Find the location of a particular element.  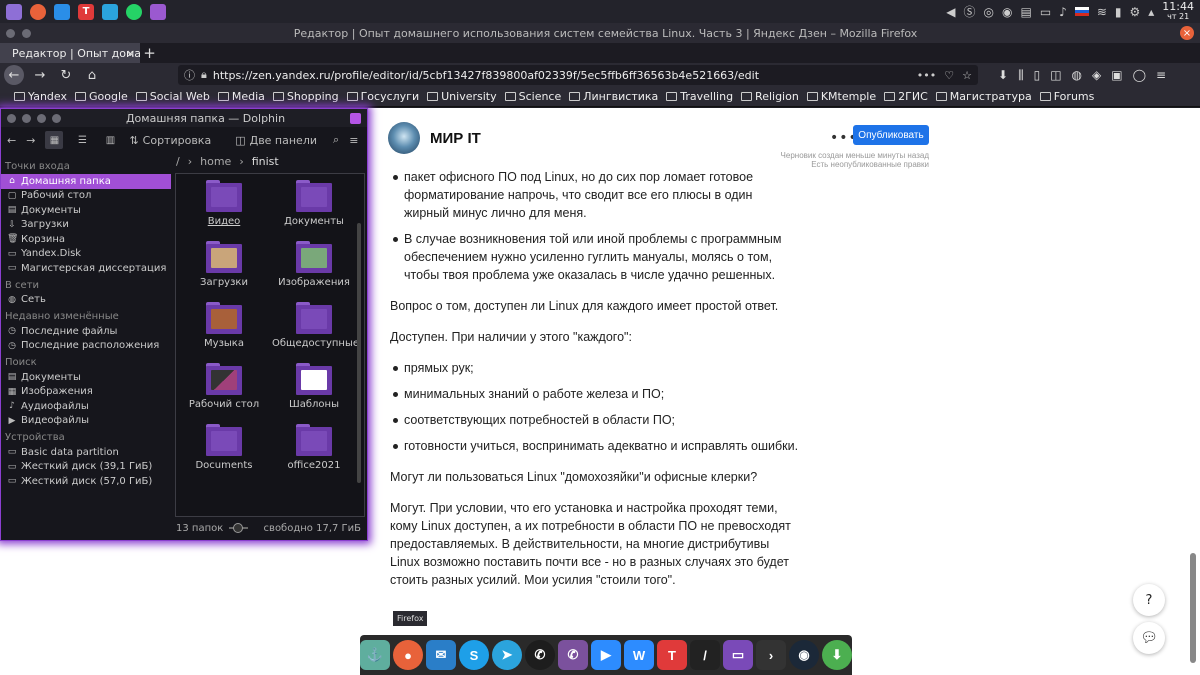

zoom-slider is located at coordinates (238, 528).